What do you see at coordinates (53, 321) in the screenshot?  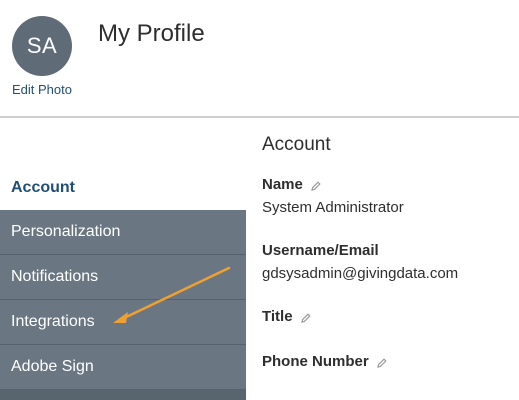 I see `sidebar-item-label: Integrations` at bounding box center [53, 321].